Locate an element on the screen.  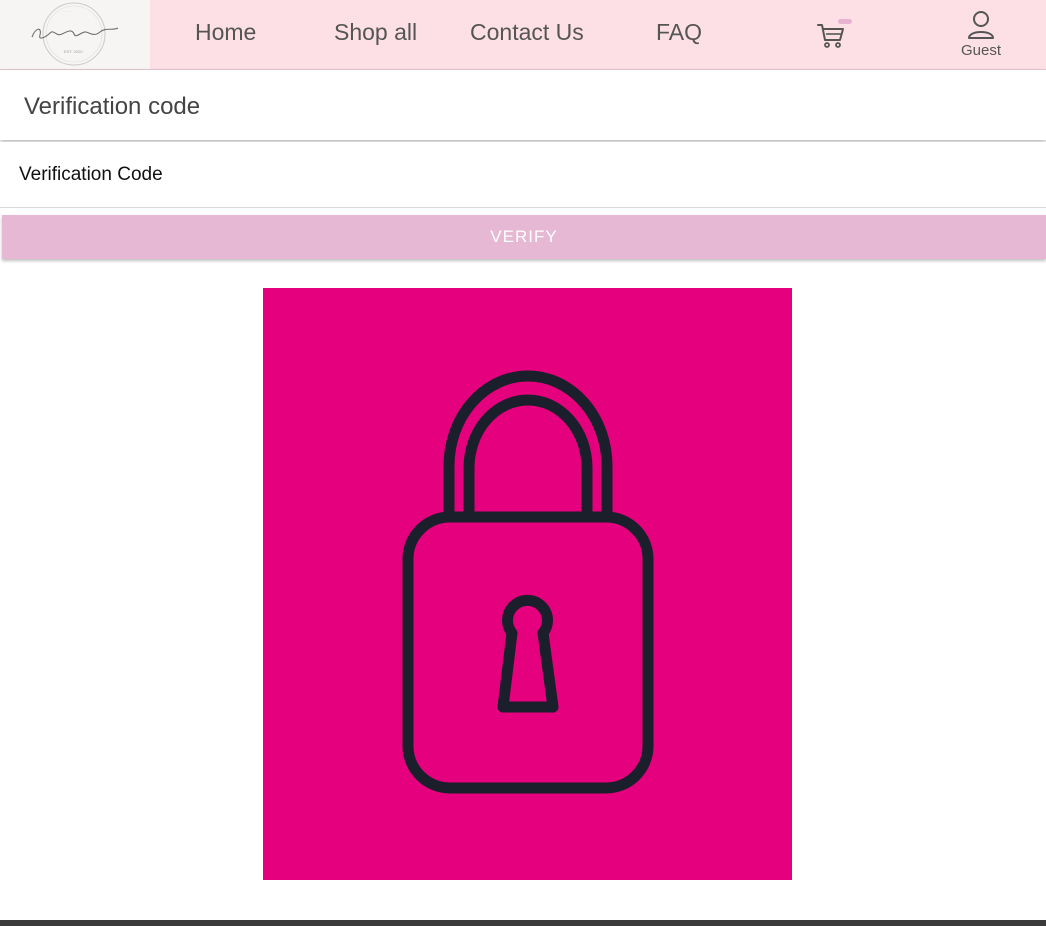
nav-faq-link: FAQ is located at coordinates (679, 32).